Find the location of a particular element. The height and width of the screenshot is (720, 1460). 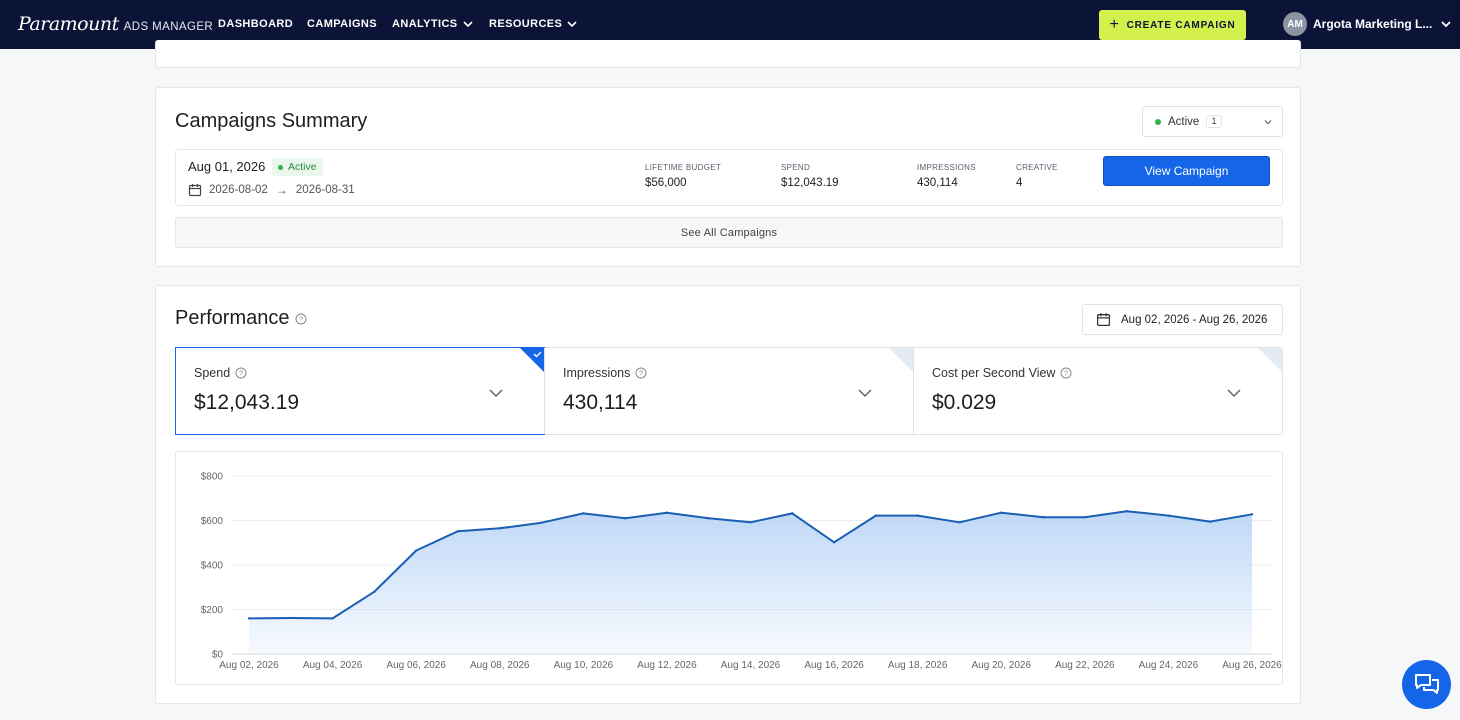

nav-analytics: ANALYTICS is located at coordinates (432, 24).